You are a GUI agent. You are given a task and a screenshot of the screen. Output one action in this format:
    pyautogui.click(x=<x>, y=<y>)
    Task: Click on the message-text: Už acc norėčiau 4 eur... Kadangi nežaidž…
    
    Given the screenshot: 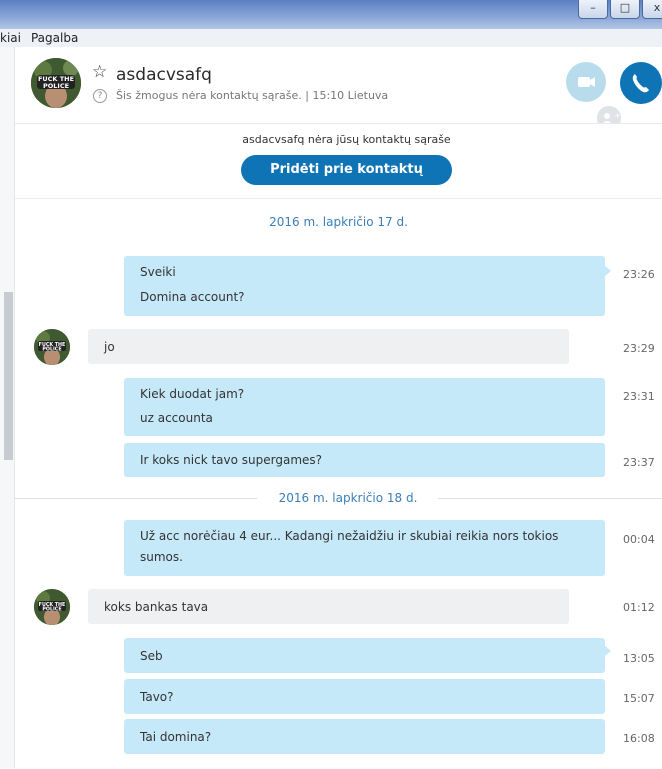 What is the action you would take?
    pyautogui.click(x=349, y=536)
    